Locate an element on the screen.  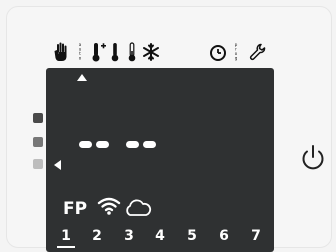
active-day-indicator is located at coordinates (66, 247).